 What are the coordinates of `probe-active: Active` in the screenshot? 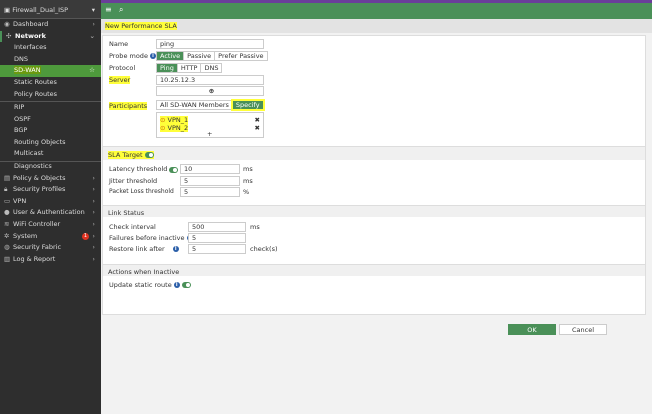 It's located at (171, 56).